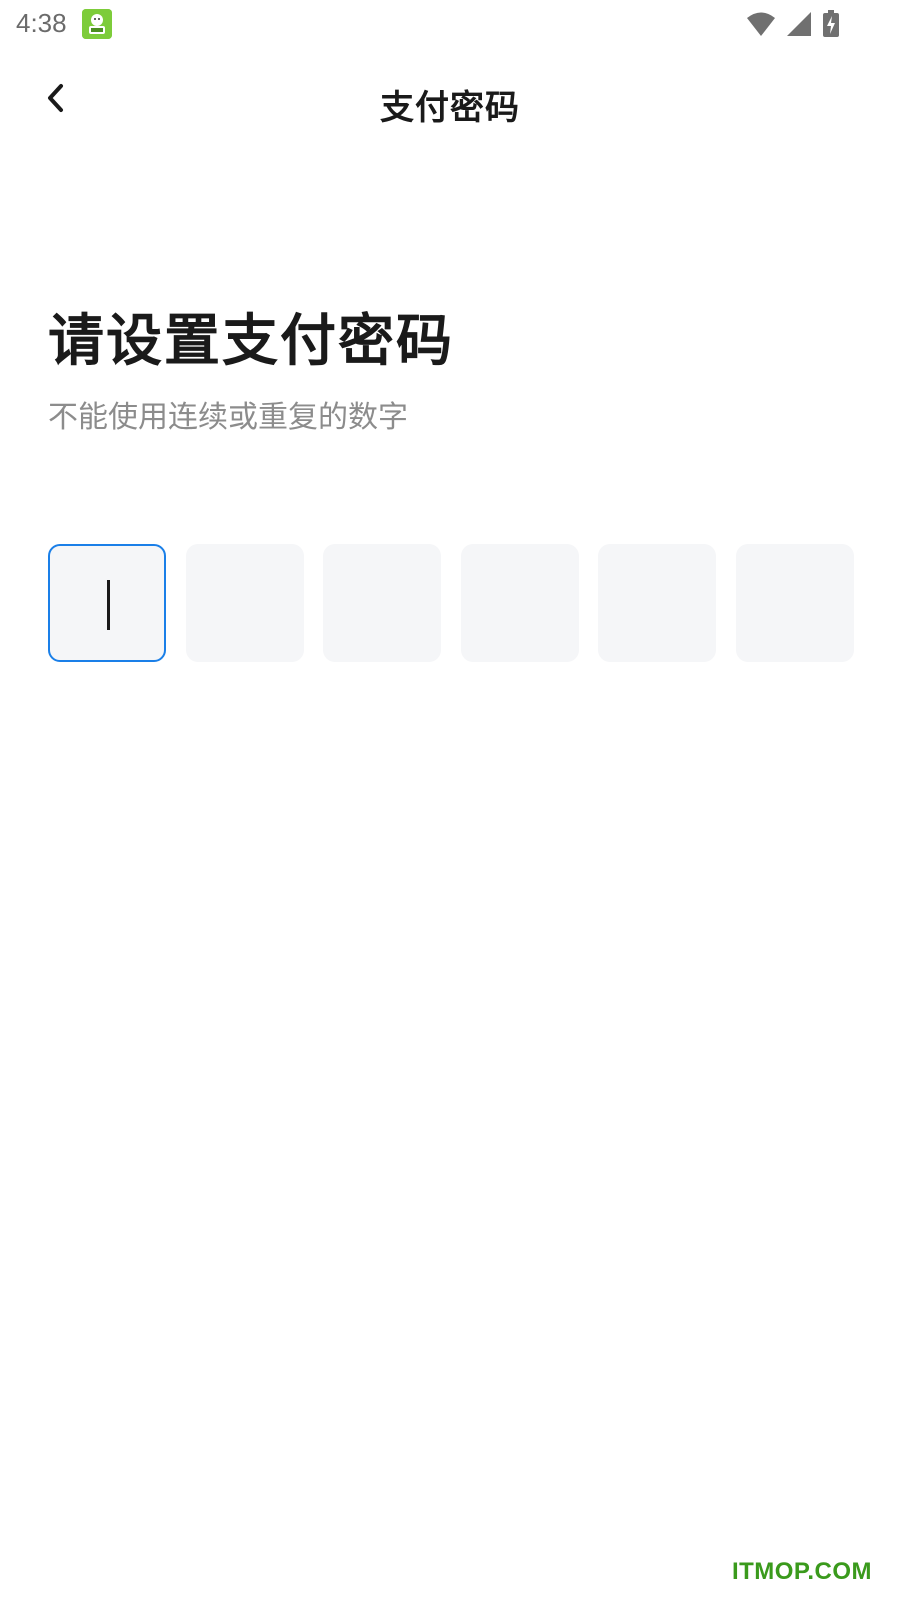  What do you see at coordinates (228, 417) in the screenshot?
I see `password-hint: 不能使用连续或重复的数字` at bounding box center [228, 417].